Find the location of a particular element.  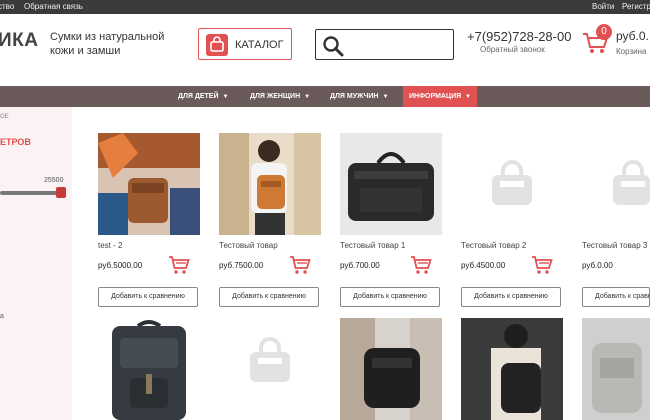

cart-count-badge: 0 is located at coordinates (604, 32).